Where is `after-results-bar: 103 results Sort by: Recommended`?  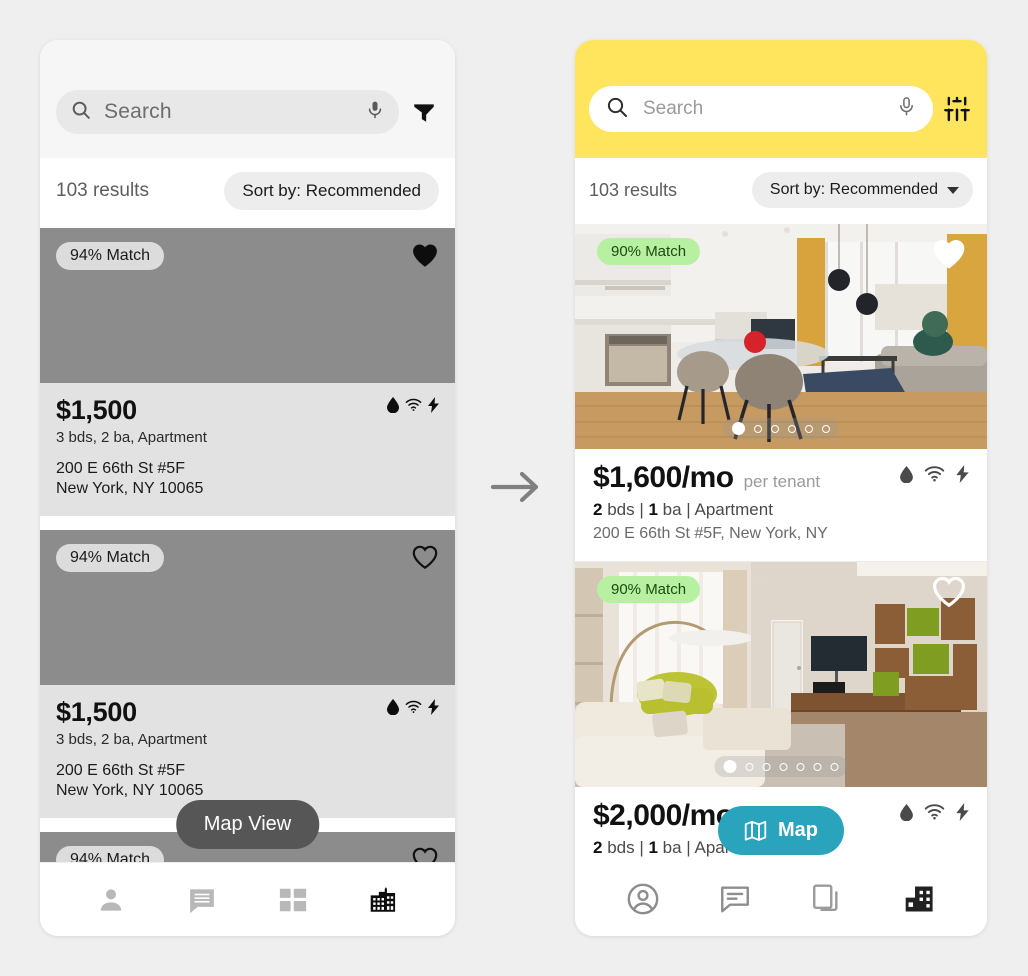
after-results-bar: 103 results Sort by: Recommended is located at coordinates (781, 191).